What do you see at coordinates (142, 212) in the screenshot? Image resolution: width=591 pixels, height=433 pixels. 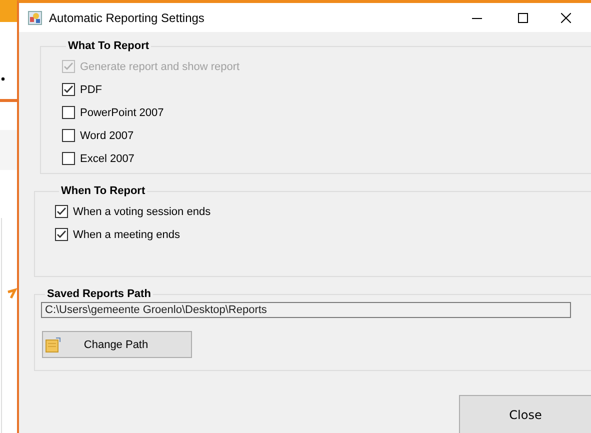 I see `checkbox-label: When a voting session ends` at bounding box center [142, 212].